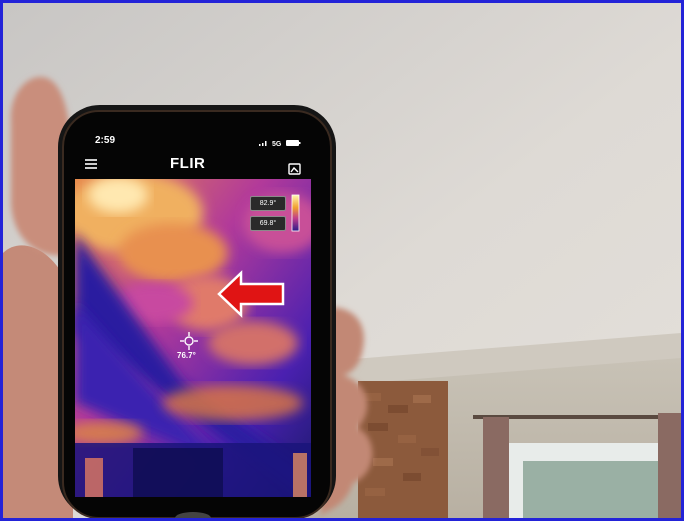 Image resolution: width=684 pixels, height=521 pixels. Describe the element at coordinates (186, 355) in the screenshot. I see `spot-temperature: 76.7°` at that location.